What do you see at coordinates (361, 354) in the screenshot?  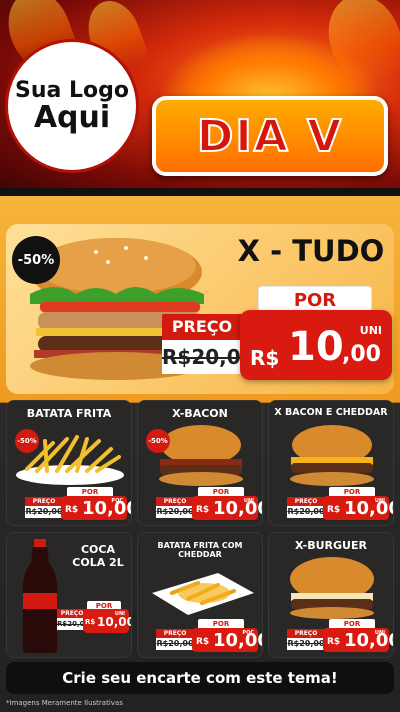 I see `price-cents: ,00` at bounding box center [361, 354].